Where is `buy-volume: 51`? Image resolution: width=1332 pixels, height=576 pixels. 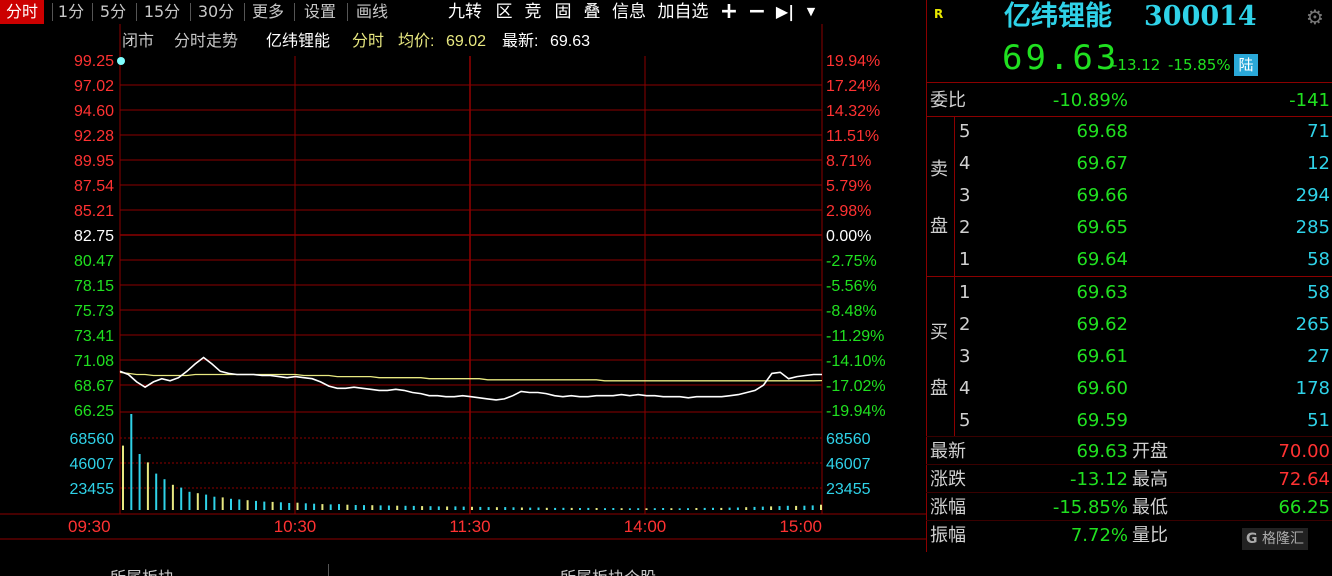 buy-volume: 51 is located at coordinates (1318, 420).